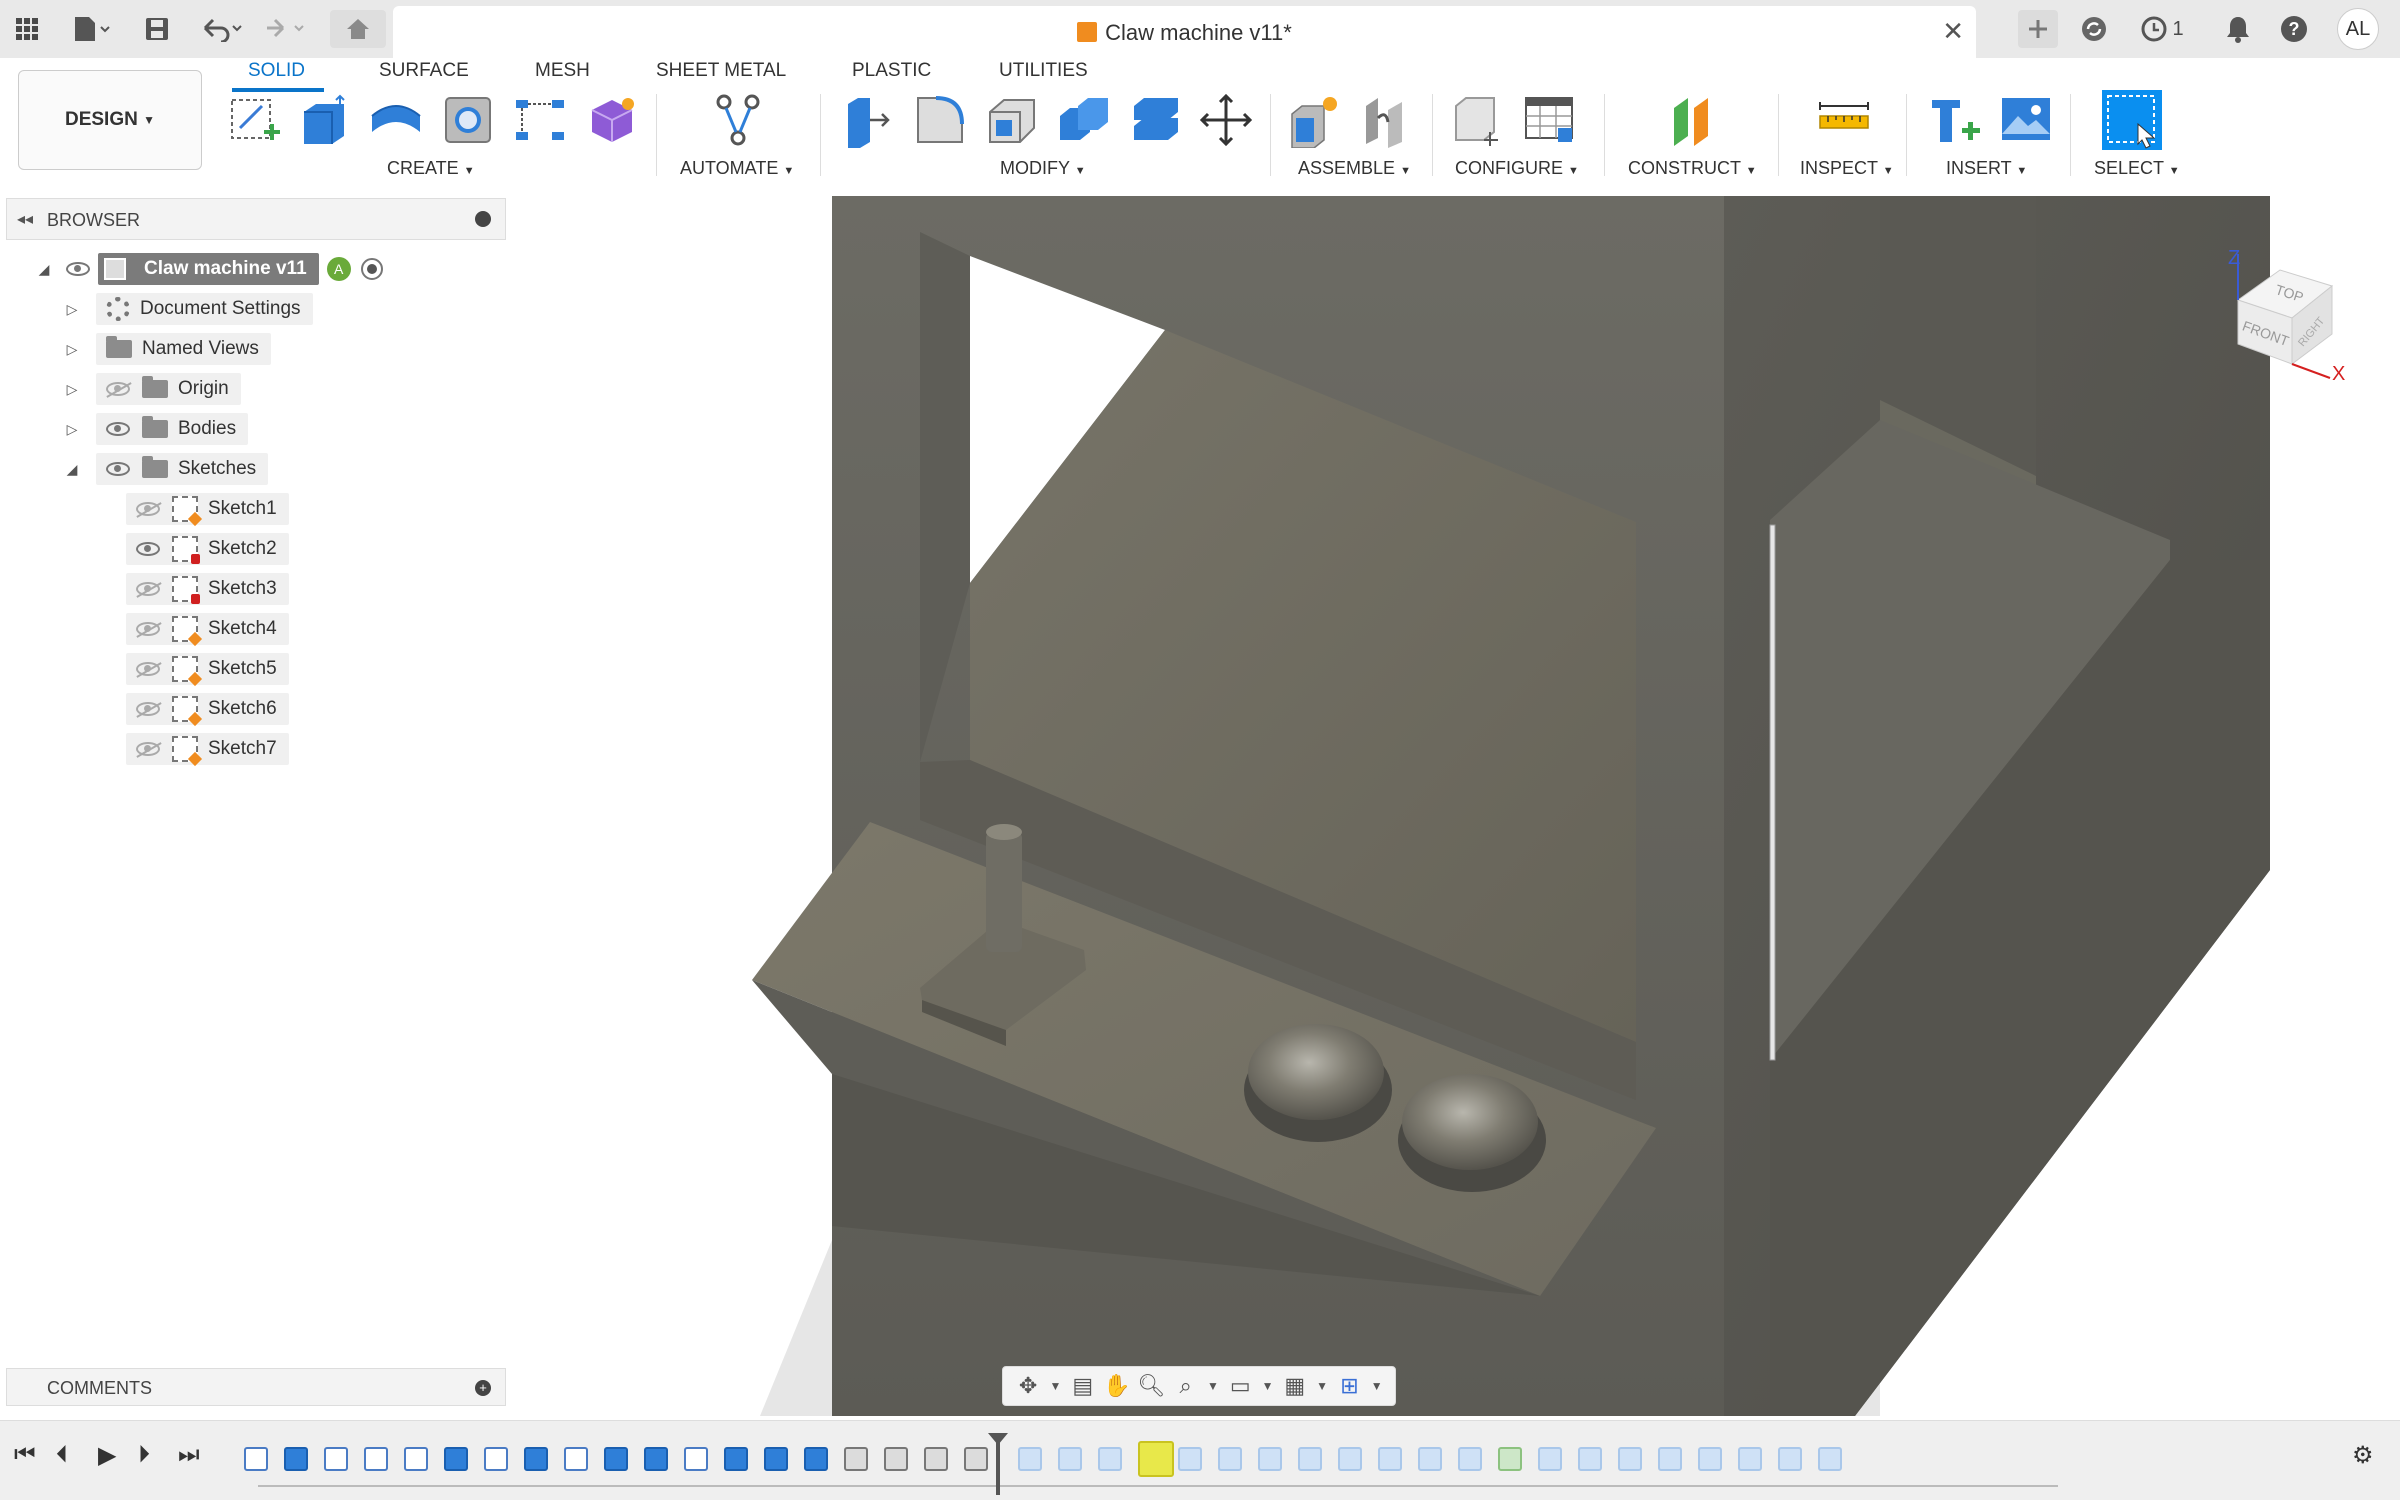 Image resolution: width=2400 pixels, height=1500 pixels. What do you see at coordinates (1240, 1386) in the screenshot?
I see `display-settings-icon: ▭` at bounding box center [1240, 1386].